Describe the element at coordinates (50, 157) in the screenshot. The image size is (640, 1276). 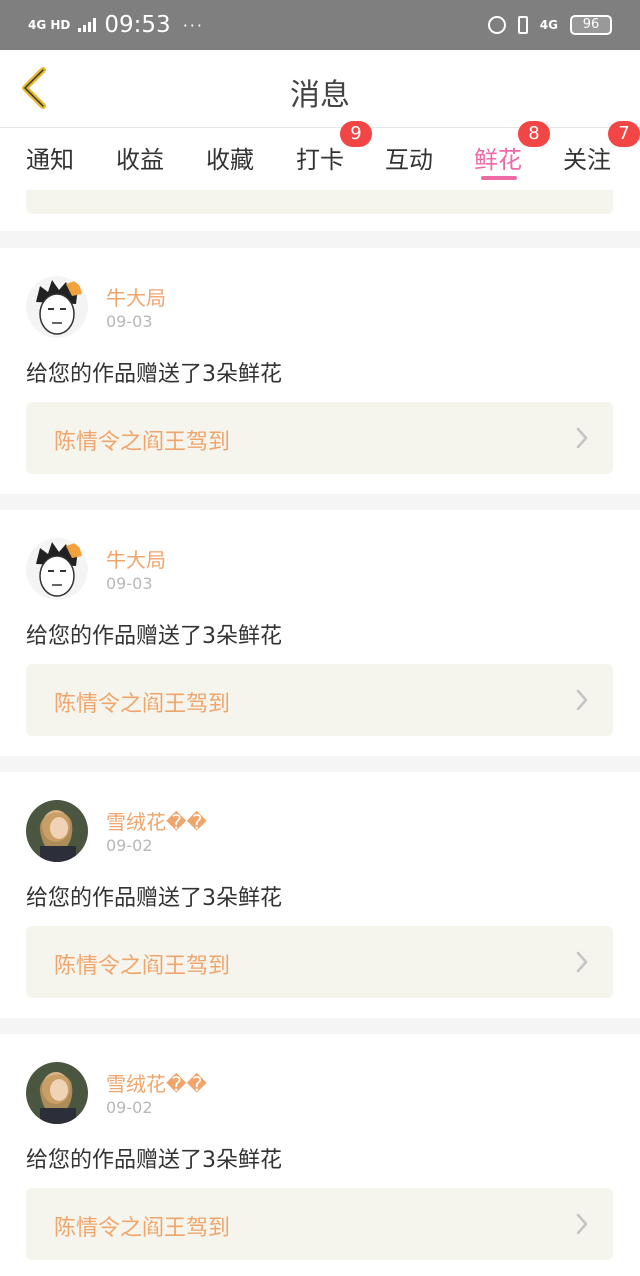
I see `tab-notifications: 通知` at that location.